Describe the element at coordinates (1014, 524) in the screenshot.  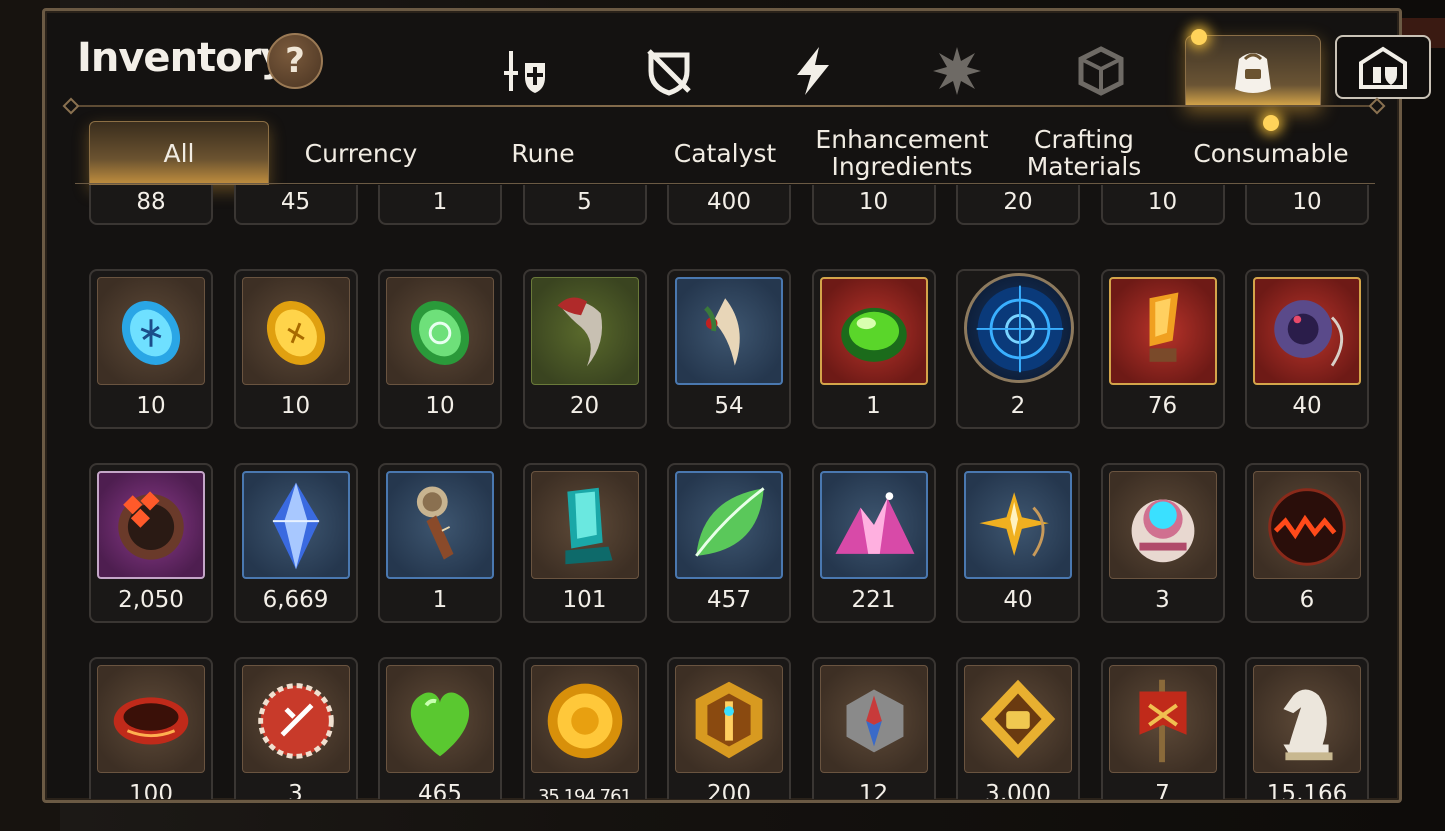
I see `star-amulet-icon` at that location.